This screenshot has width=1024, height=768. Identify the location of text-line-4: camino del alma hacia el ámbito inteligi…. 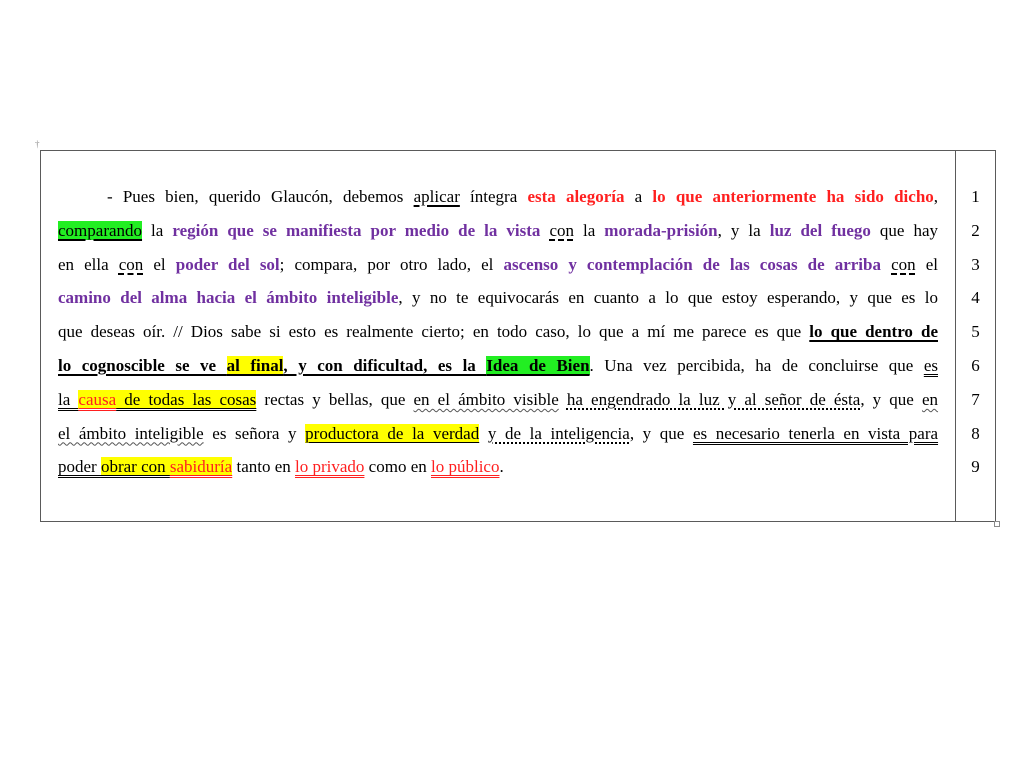
(498, 298).